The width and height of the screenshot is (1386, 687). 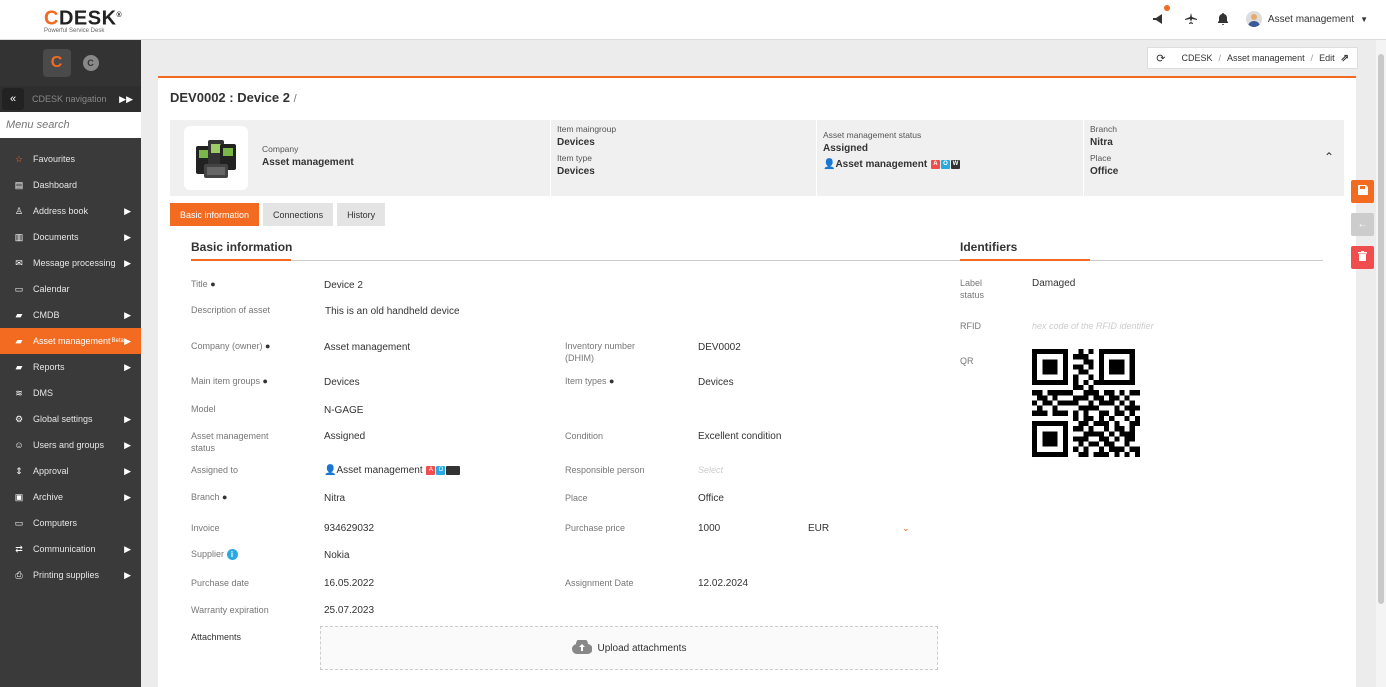 What do you see at coordinates (344, 436) in the screenshot?
I see `asset-status-field: Assigned` at bounding box center [344, 436].